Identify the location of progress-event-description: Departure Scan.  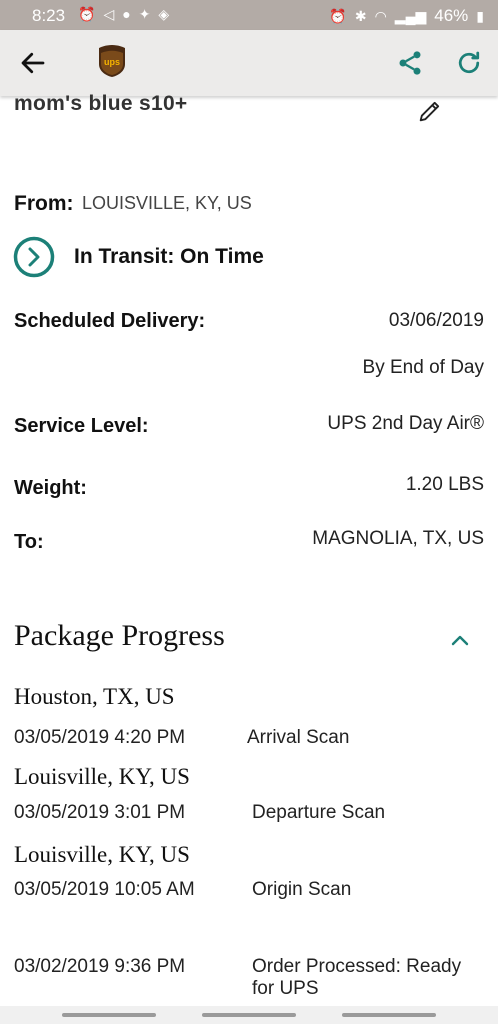
(319, 812).